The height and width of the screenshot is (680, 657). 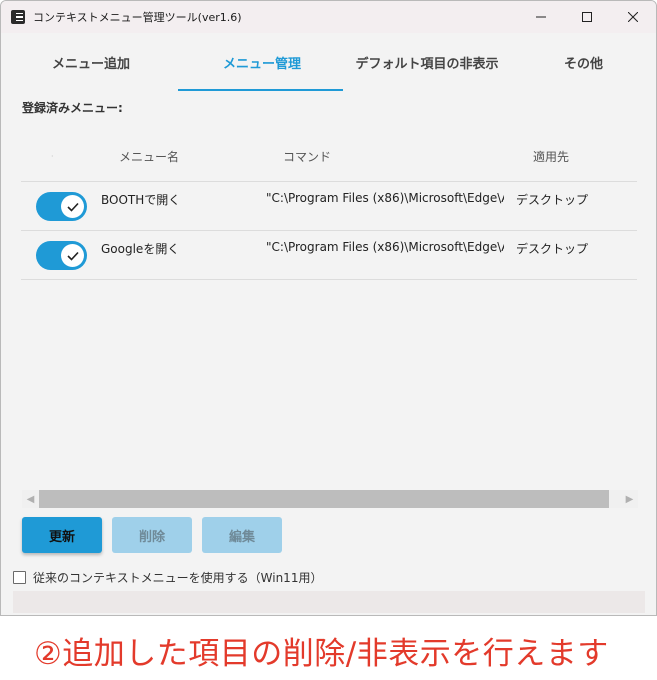 I want to click on title-bar: コンテキストメニュー管理ツール(ver1.6), so click(x=328, y=17).